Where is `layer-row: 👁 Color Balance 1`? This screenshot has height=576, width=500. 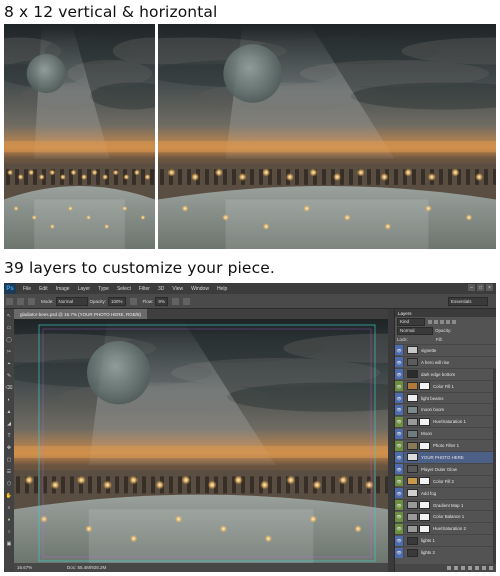
layer-row: 👁 Color Balance 1 is located at coordinates (445, 516).